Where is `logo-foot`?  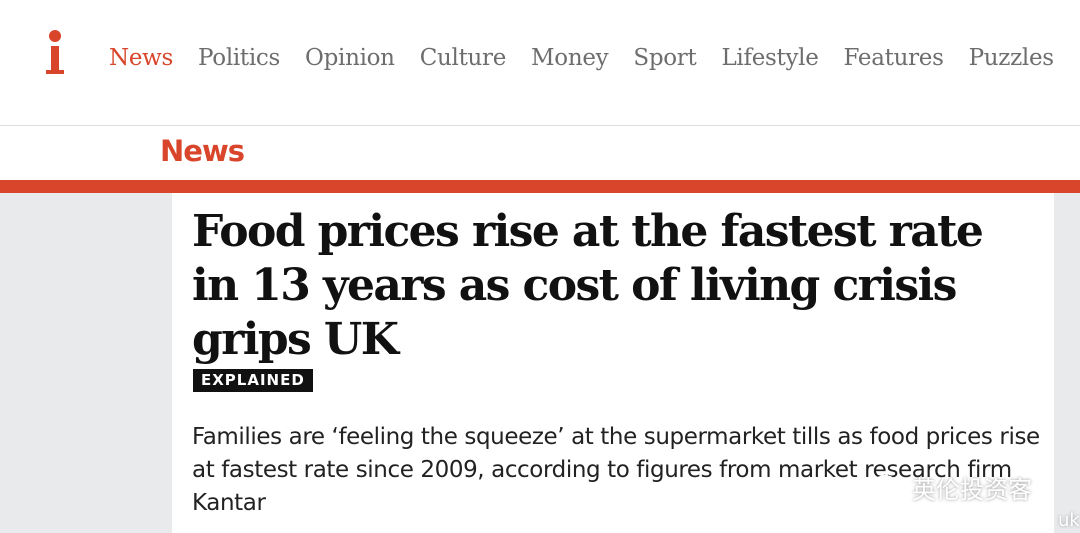 logo-foot is located at coordinates (55, 72).